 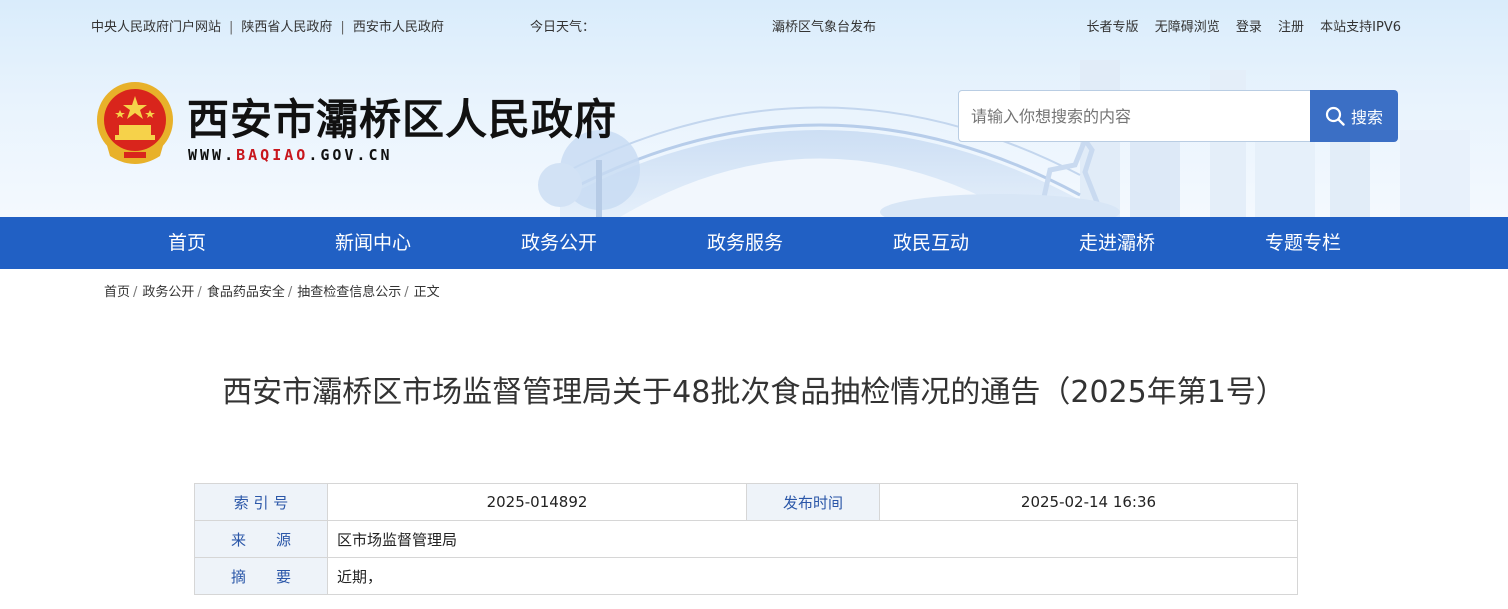 What do you see at coordinates (1360, 27) in the screenshot?
I see `ipv6-label: 本站支持IPV6` at bounding box center [1360, 27].